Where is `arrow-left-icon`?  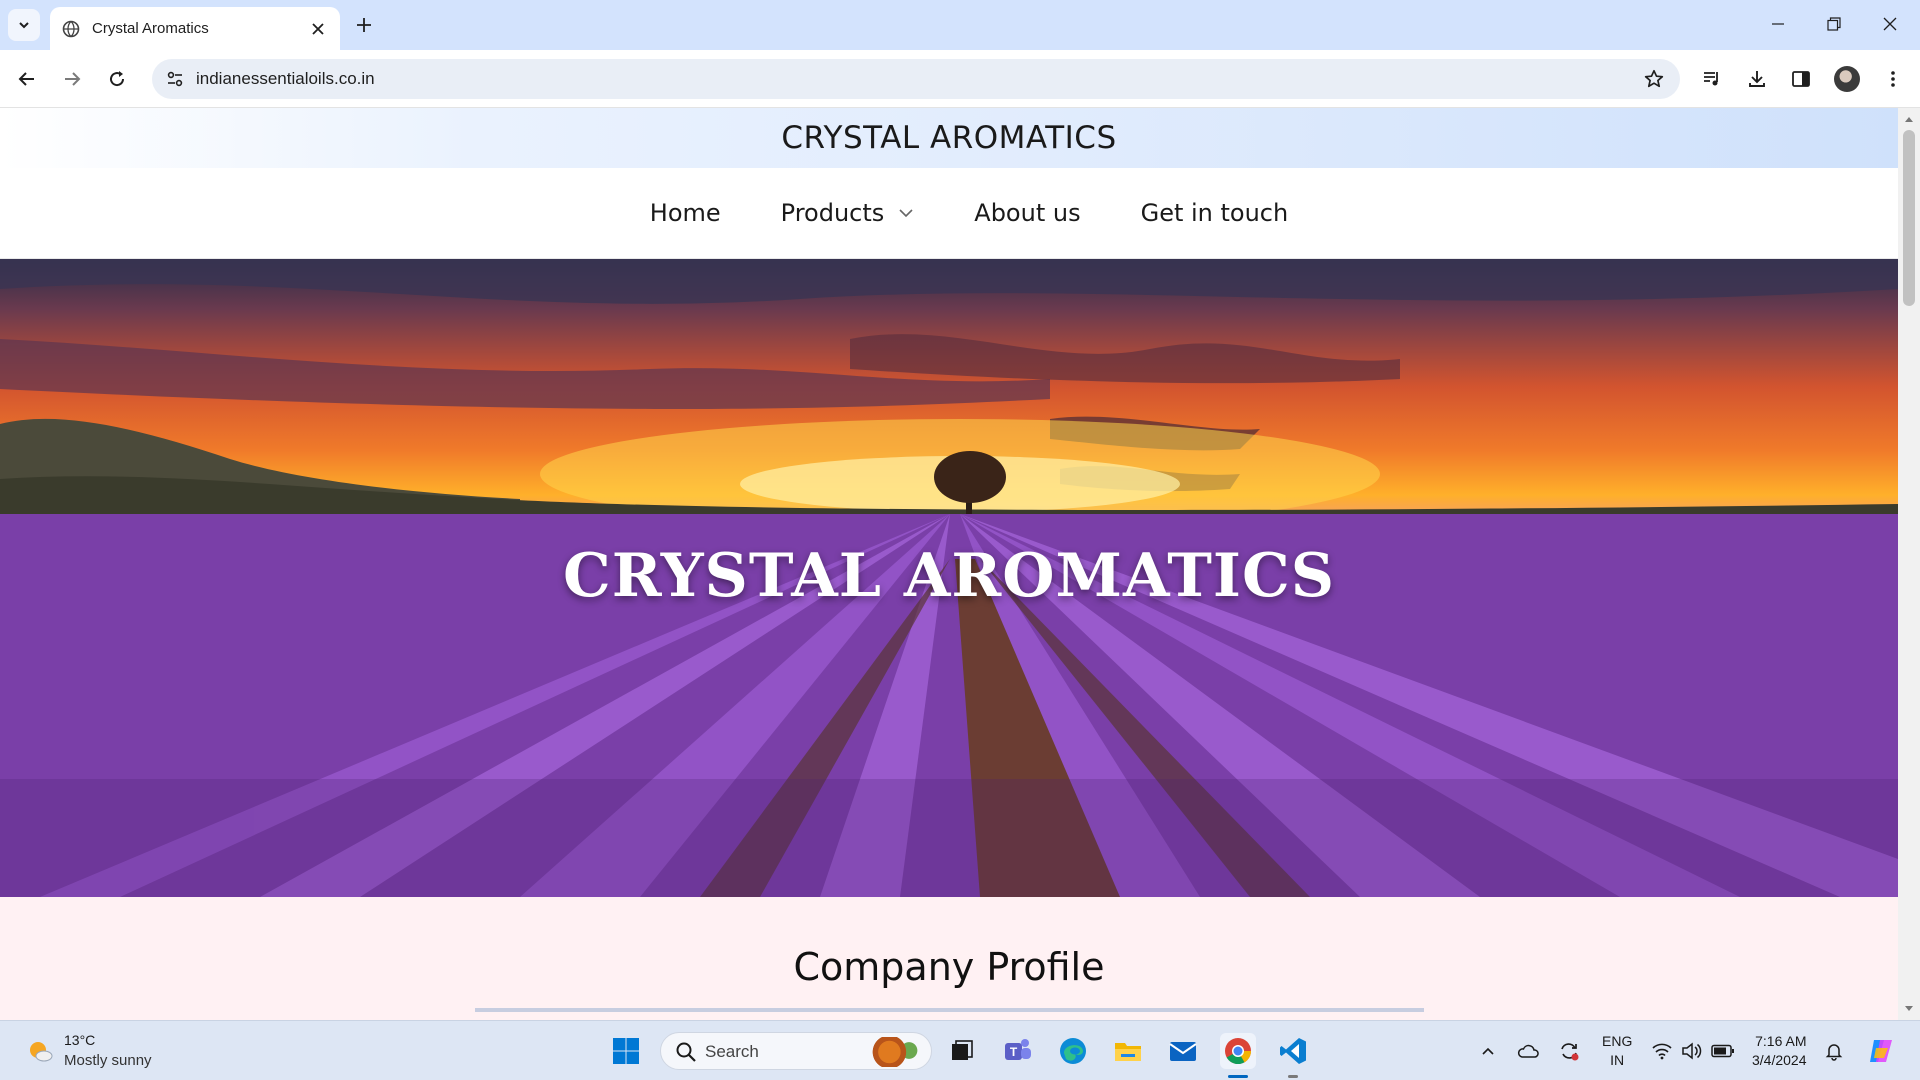 arrow-left-icon is located at coordinates (26, 79).